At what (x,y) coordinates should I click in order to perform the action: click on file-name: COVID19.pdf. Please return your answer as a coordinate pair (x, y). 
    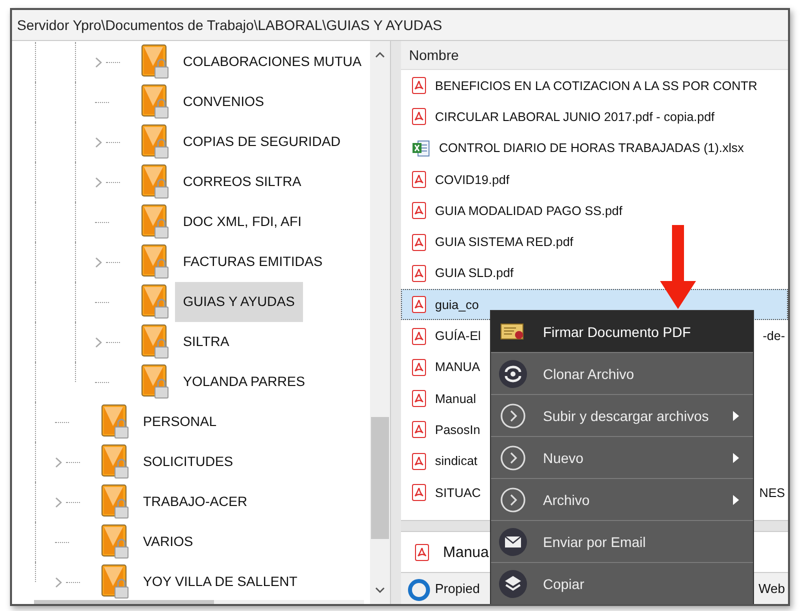
    Looking at the image, I should click on (472, 179).